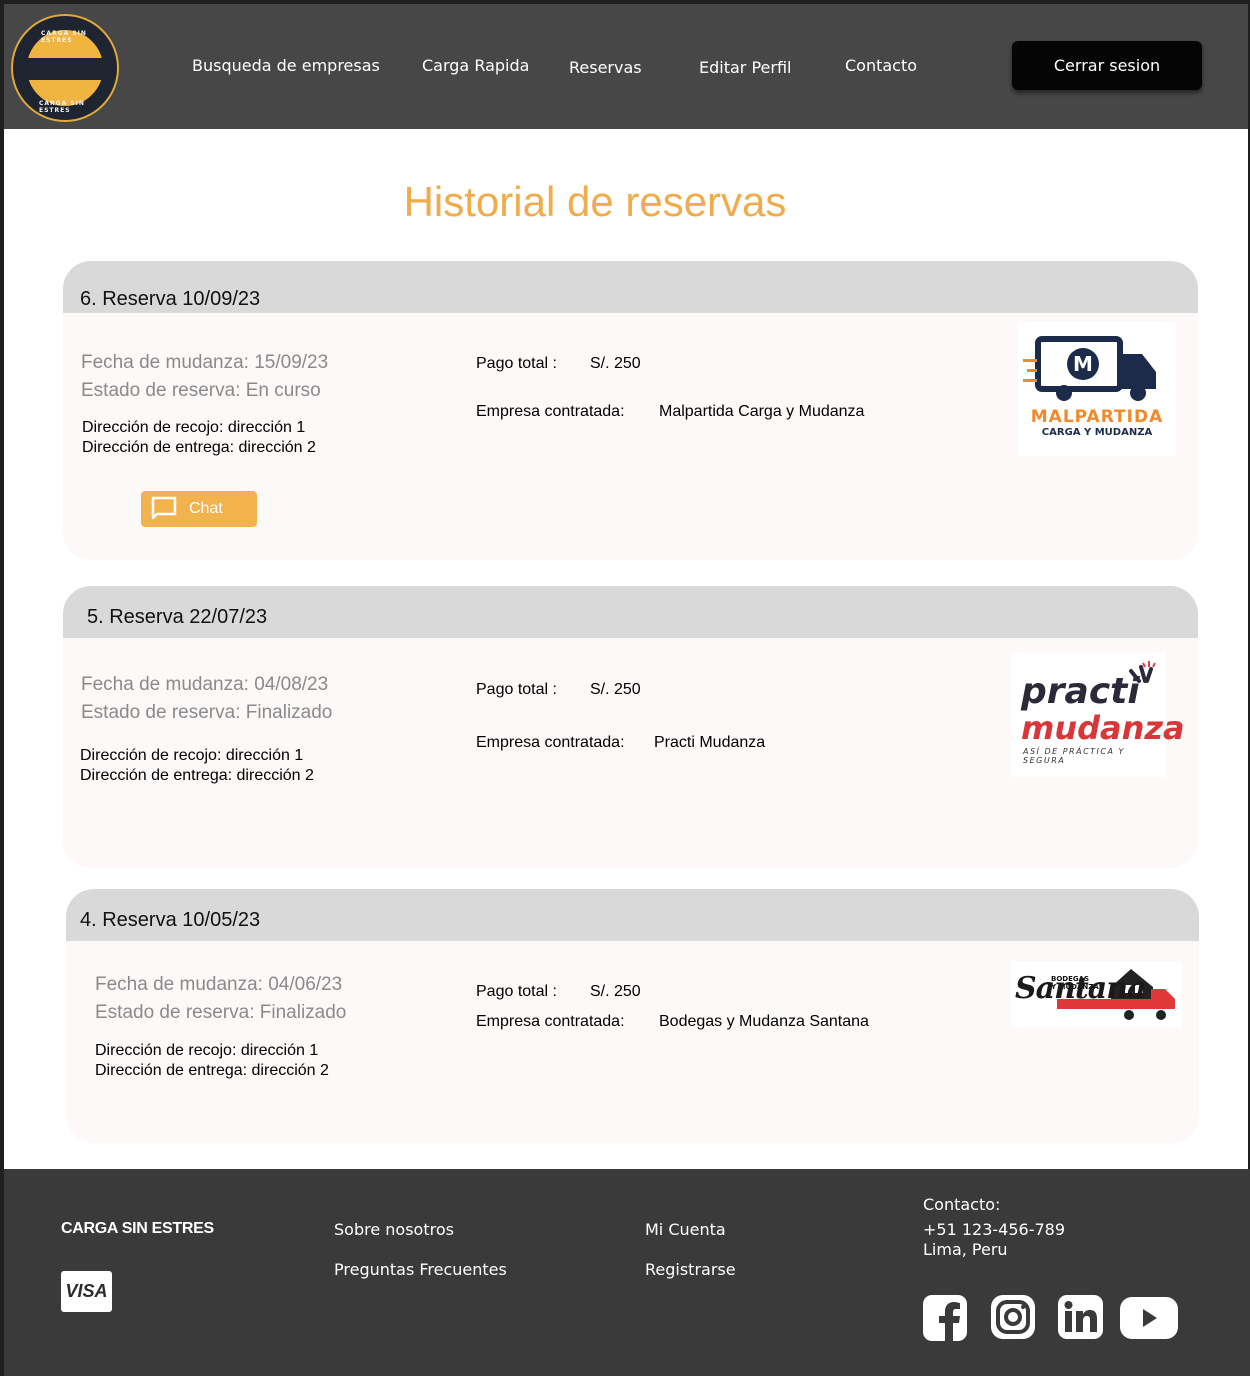 This screenshot has width=1250, height=1376. Describe the element at coordinates (745, 67) in the screenshot. I see `nav-editar-perfil: Editar Perfil` at that location.